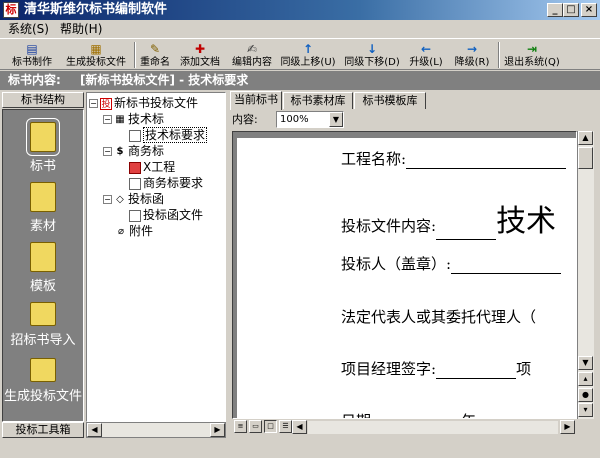 The height and width of the screenshot is (458, 600). Describe the element at coordinates (310, 119) in the screenshot. I see `zoom-select: 100% ▼` at that location.